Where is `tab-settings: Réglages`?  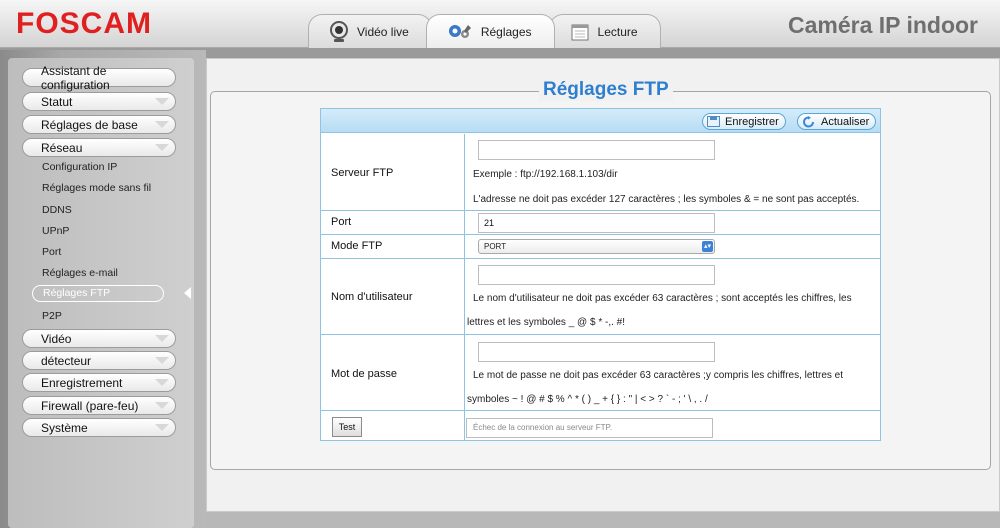 tab-settings: Réglages is located at coordinates (490, 31).